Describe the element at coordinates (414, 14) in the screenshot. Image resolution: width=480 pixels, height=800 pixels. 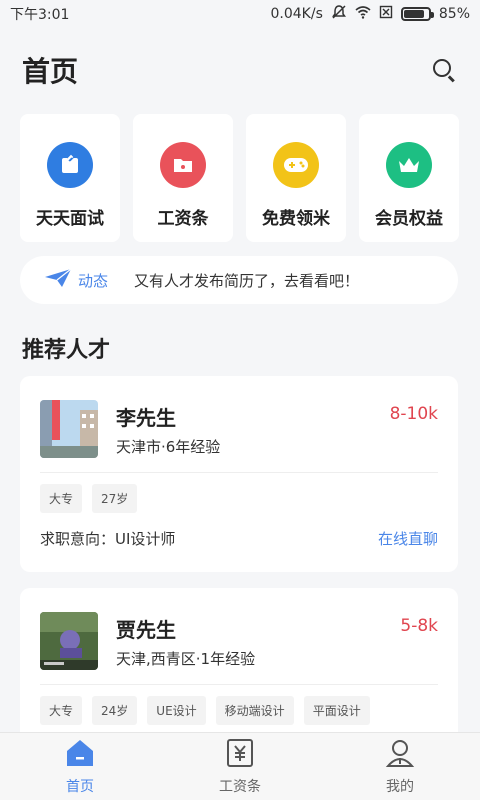
I see `battery-level` at that location.